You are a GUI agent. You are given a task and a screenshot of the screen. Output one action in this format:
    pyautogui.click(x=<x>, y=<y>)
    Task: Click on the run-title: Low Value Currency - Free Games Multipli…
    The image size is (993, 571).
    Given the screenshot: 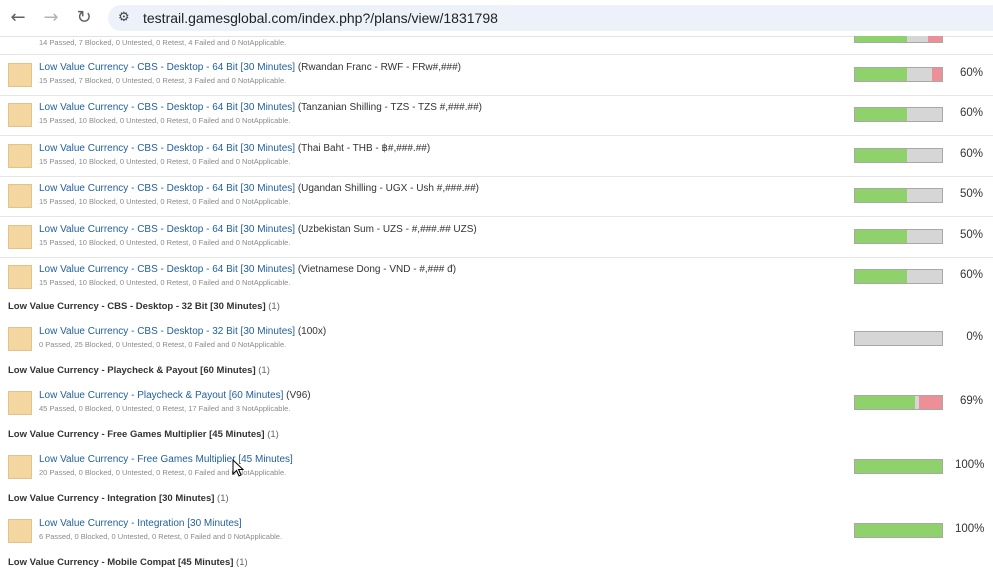 What is the action you would take?
    pyautogui.click(x=166, y=459)
    